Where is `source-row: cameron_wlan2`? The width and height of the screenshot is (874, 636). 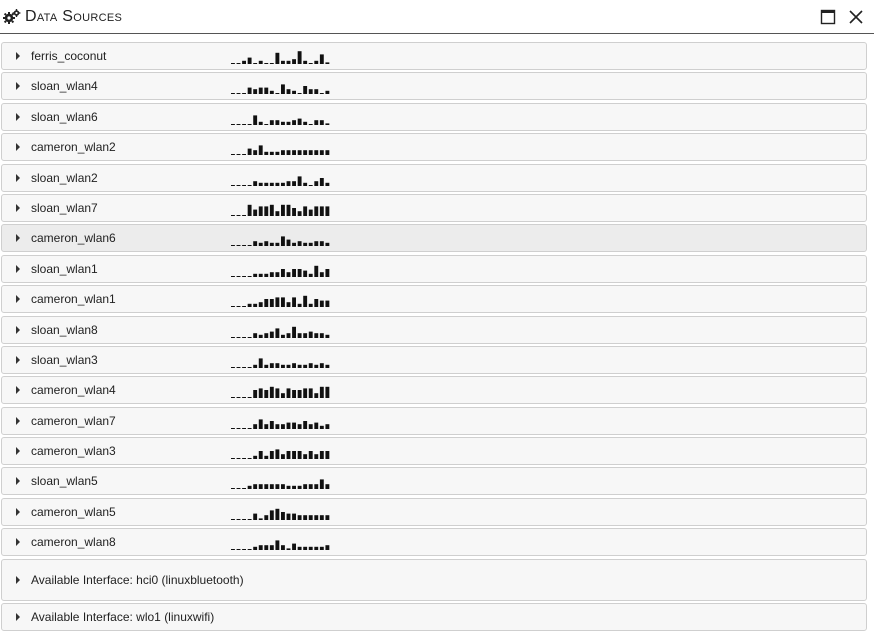 source-row: cameron_wlan2 is located at coordinates (434, 147).